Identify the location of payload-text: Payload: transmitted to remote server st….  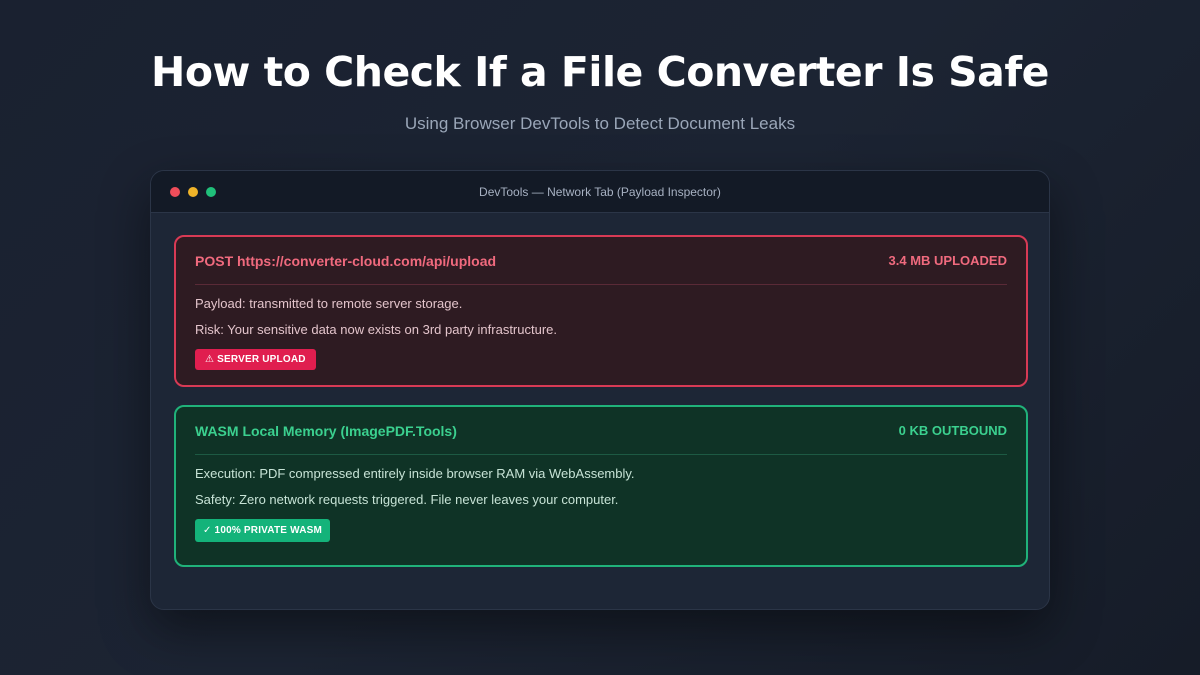
(329, 303).